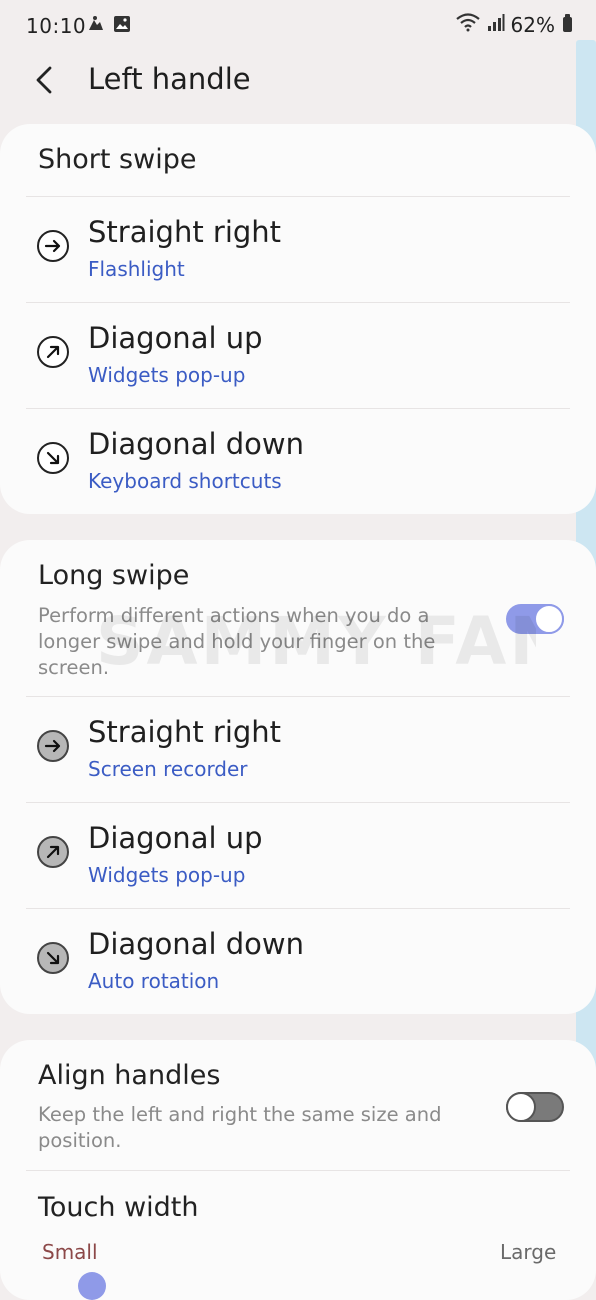 This screenshot has height=1300, width=596. Describe the element at coordinates (298, 355) in the screenshot. I see `short-diagonal-up-row: Diagonal up Widgets pop-up` at that location.